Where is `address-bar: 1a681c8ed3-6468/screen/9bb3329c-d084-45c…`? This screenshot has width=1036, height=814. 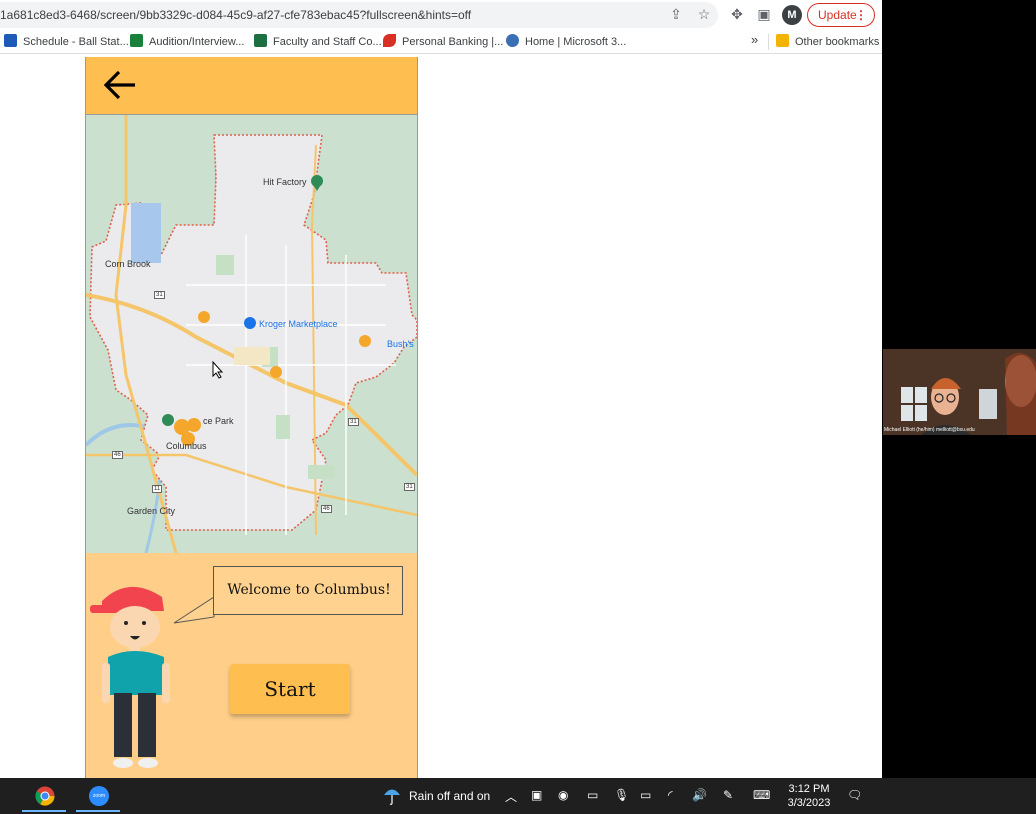
address-bar: 1a681c8ed3-6468/screen/9bb3329c-d084-45c… is located at coordinates (441, 15).